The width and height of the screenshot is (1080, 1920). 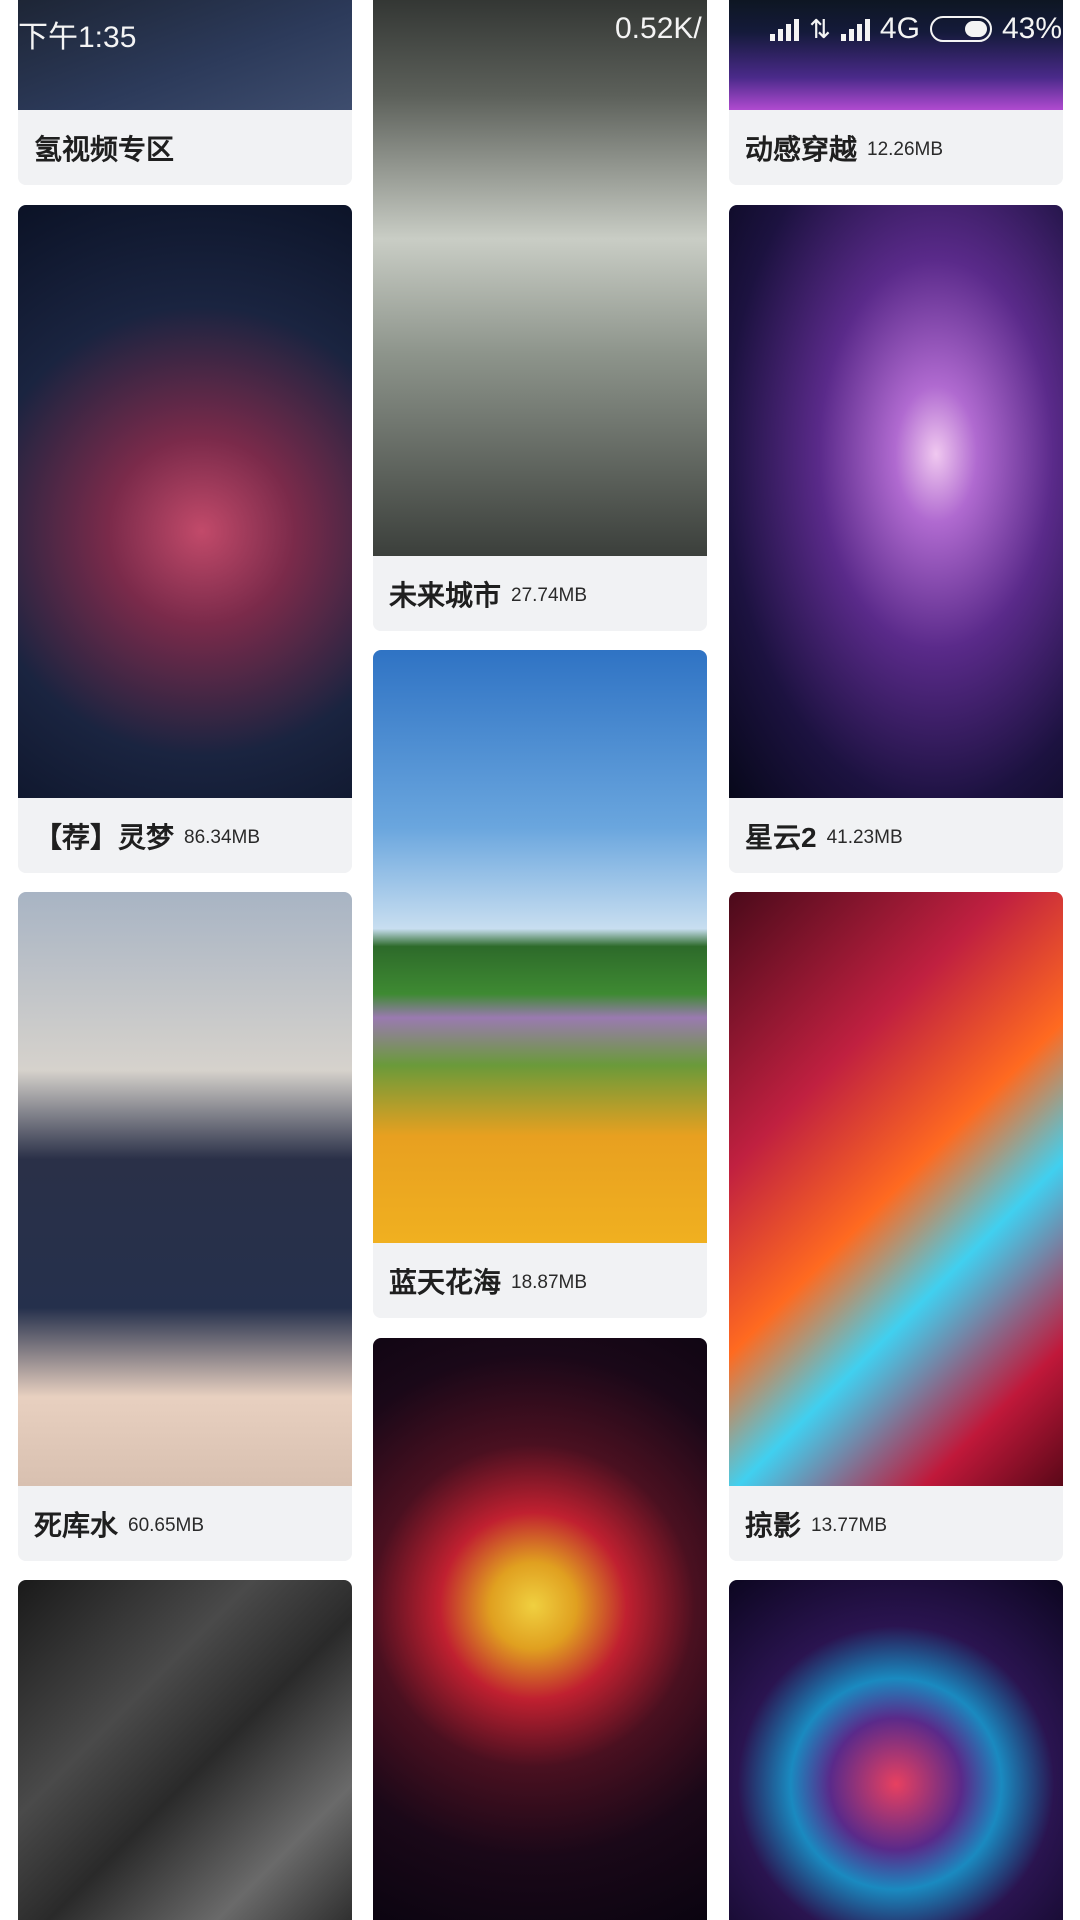 I want to click on status-indicators: ⇅ 4G 43%, so click(x=916, y=29).